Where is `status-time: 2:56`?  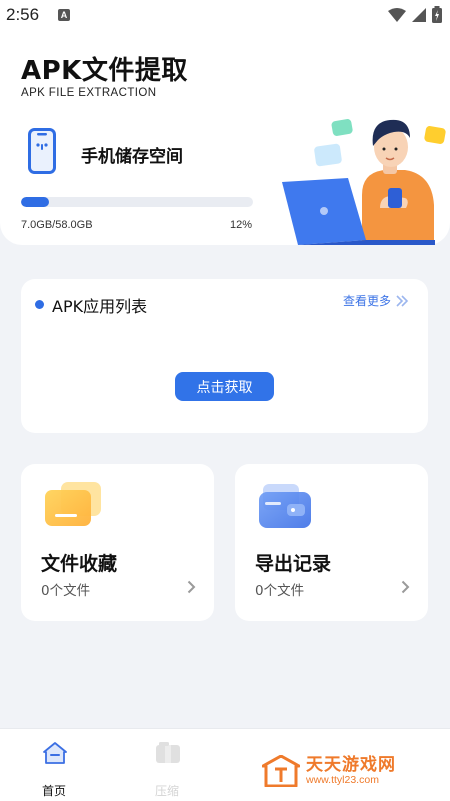
status-time: 2:56 is located at coordinates (23, 14).